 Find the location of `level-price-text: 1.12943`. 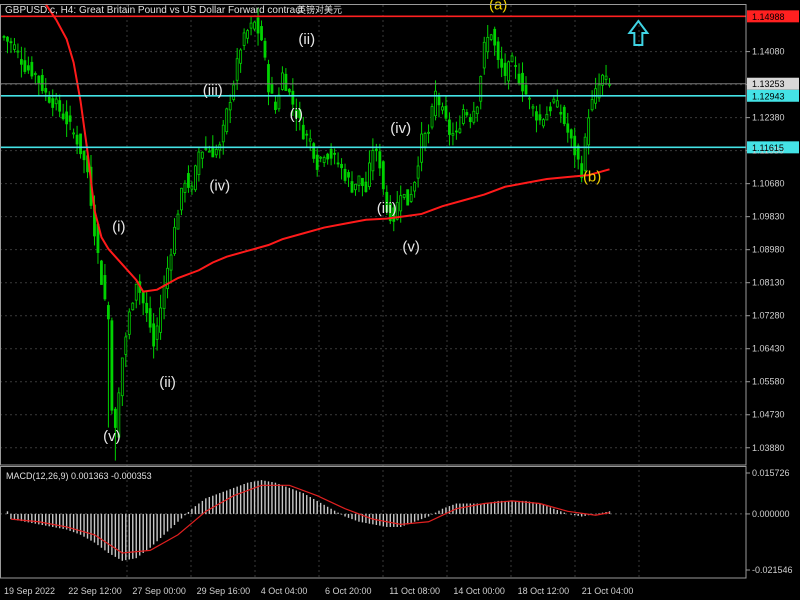

level-price-text: 1.12943 is located at coordinates (768, 96).